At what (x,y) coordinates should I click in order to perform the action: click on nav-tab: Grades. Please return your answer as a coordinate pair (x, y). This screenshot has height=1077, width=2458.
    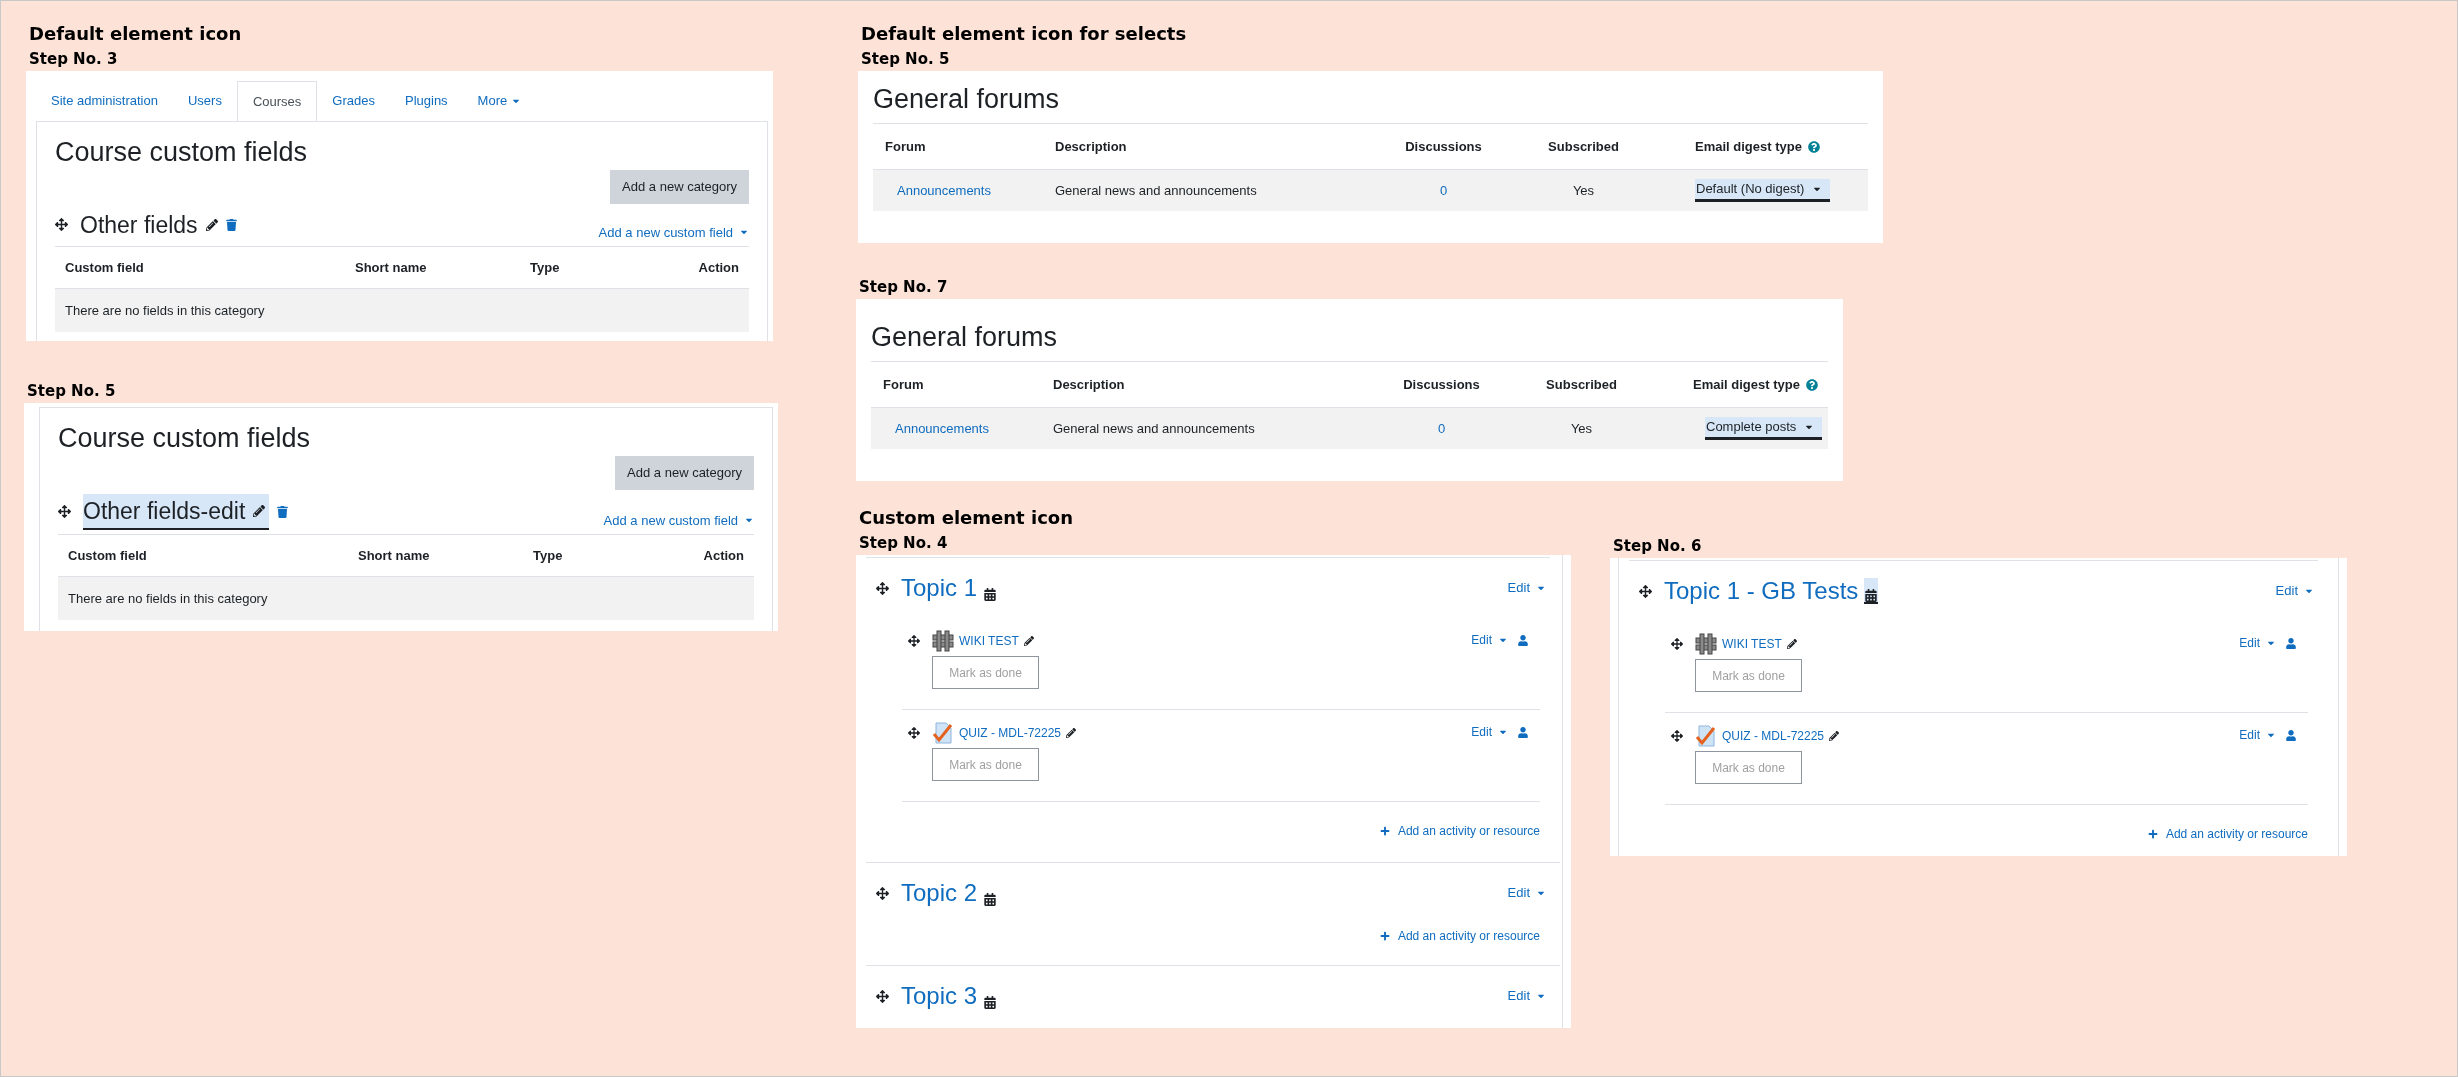
    Looking at the image, I should click on (353, 101).